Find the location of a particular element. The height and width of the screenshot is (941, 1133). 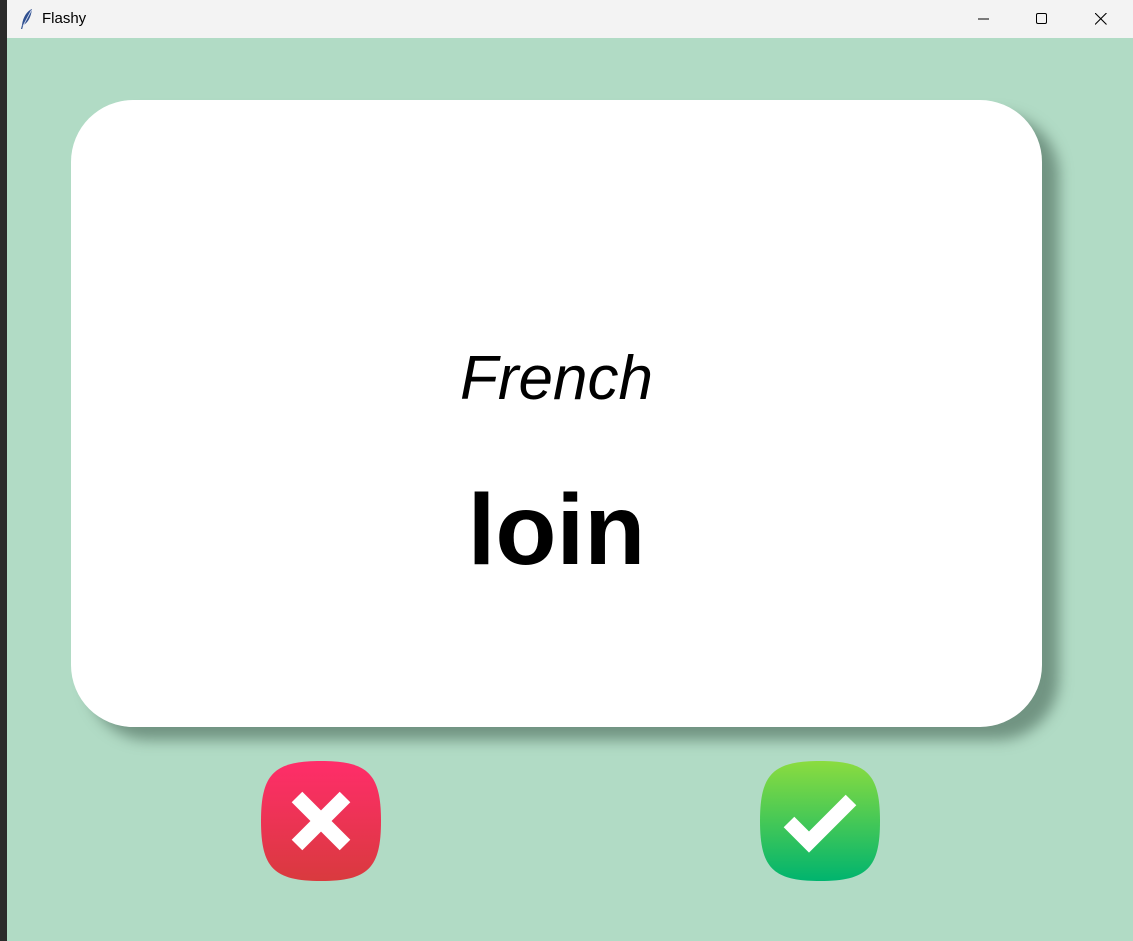

maximize-button is located at coordinates (1043, 19).